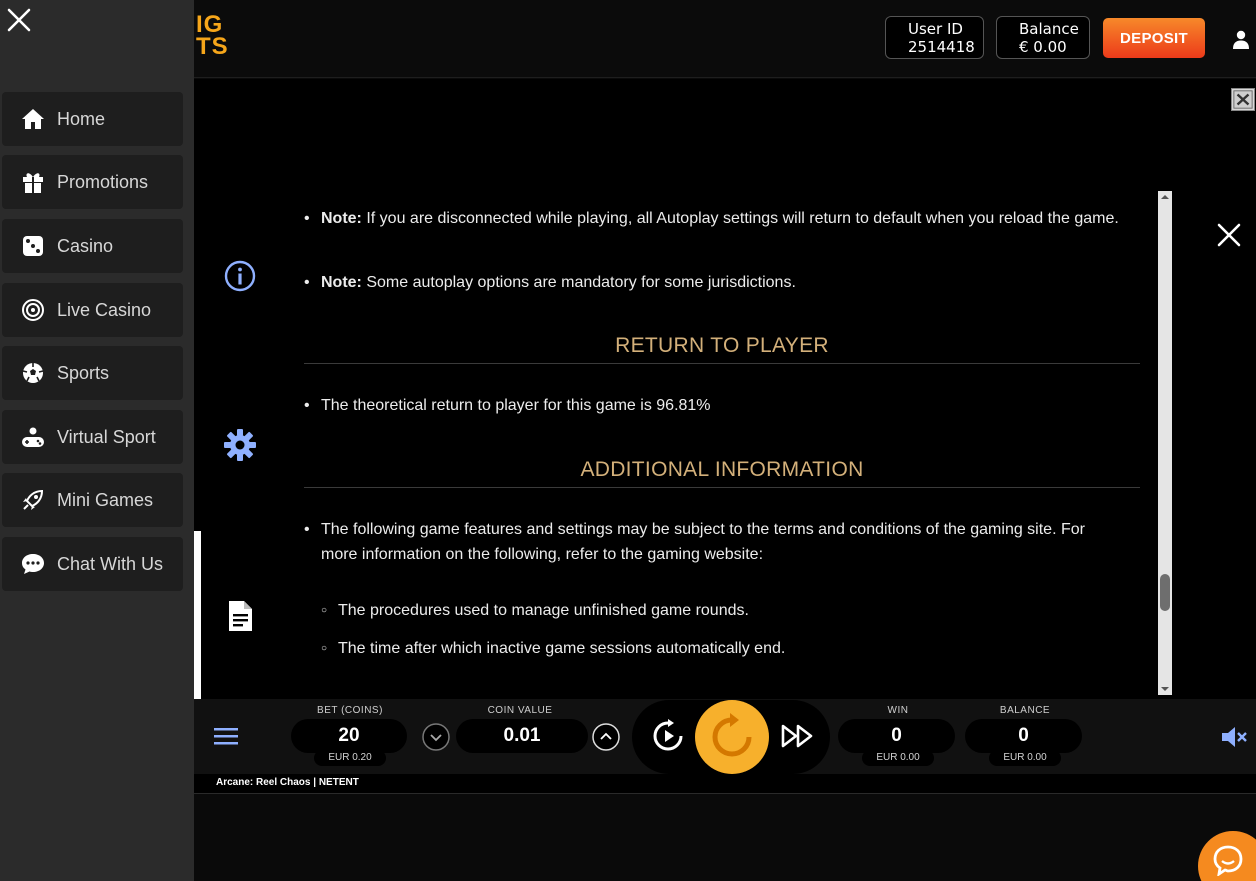 The width and height of the screenshot is (1256, 881). What do you see at coordinates (33, 310) in the screenshot?
I see `roulette-icon` at bounding box center [33, 310].